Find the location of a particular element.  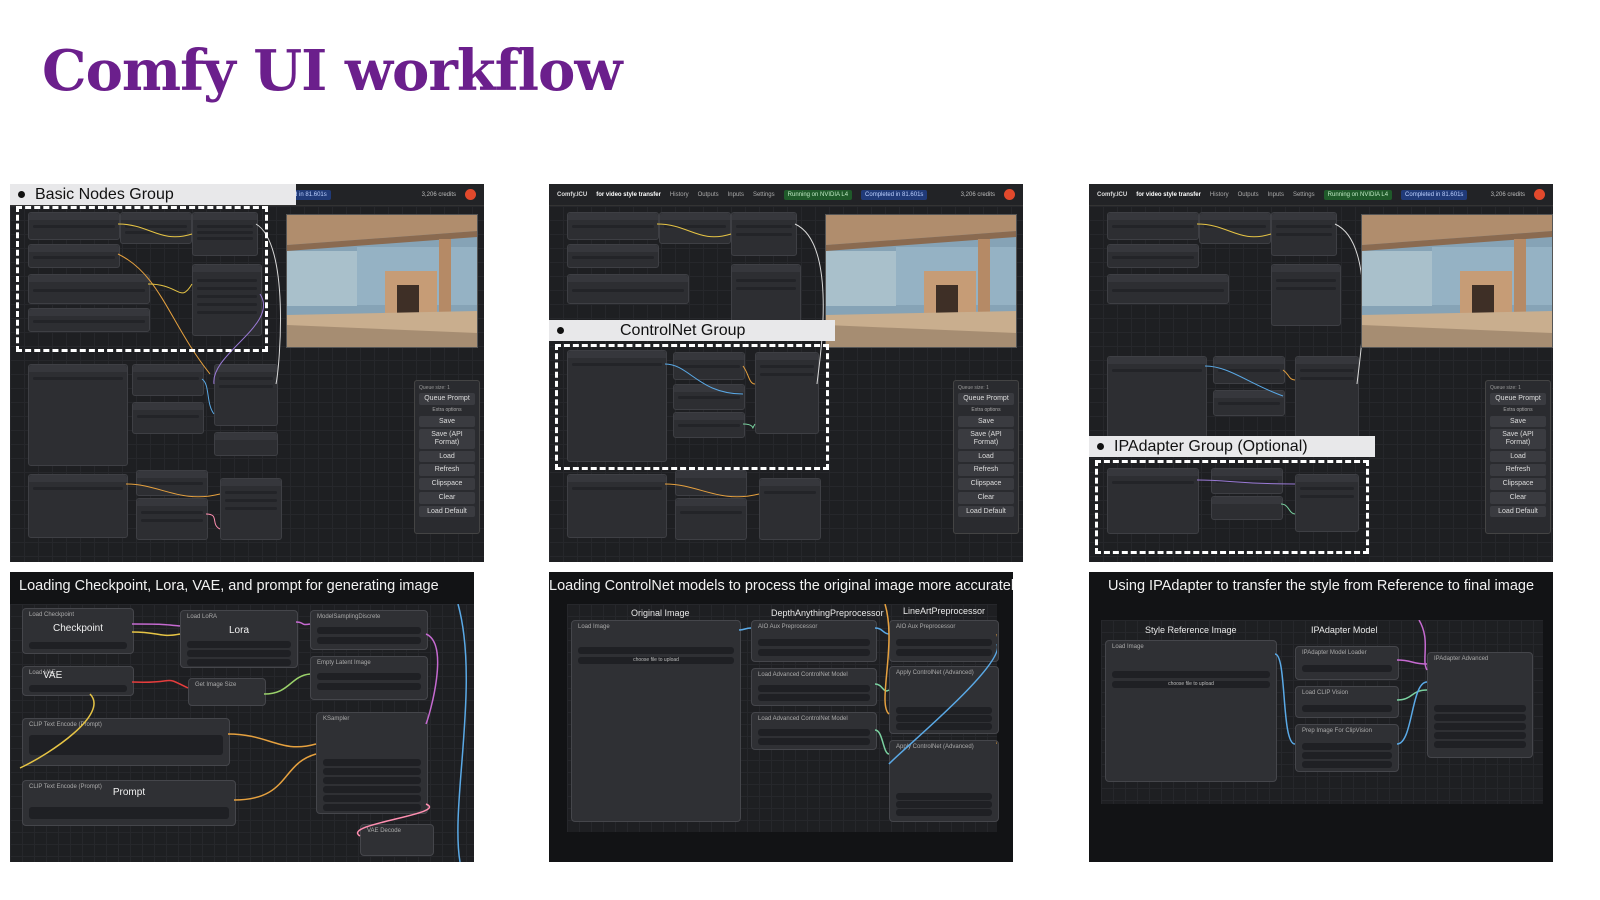

clip-text-encode-positive: CLIP Text Encode (Prompt) is located at coordinates (126, 742).